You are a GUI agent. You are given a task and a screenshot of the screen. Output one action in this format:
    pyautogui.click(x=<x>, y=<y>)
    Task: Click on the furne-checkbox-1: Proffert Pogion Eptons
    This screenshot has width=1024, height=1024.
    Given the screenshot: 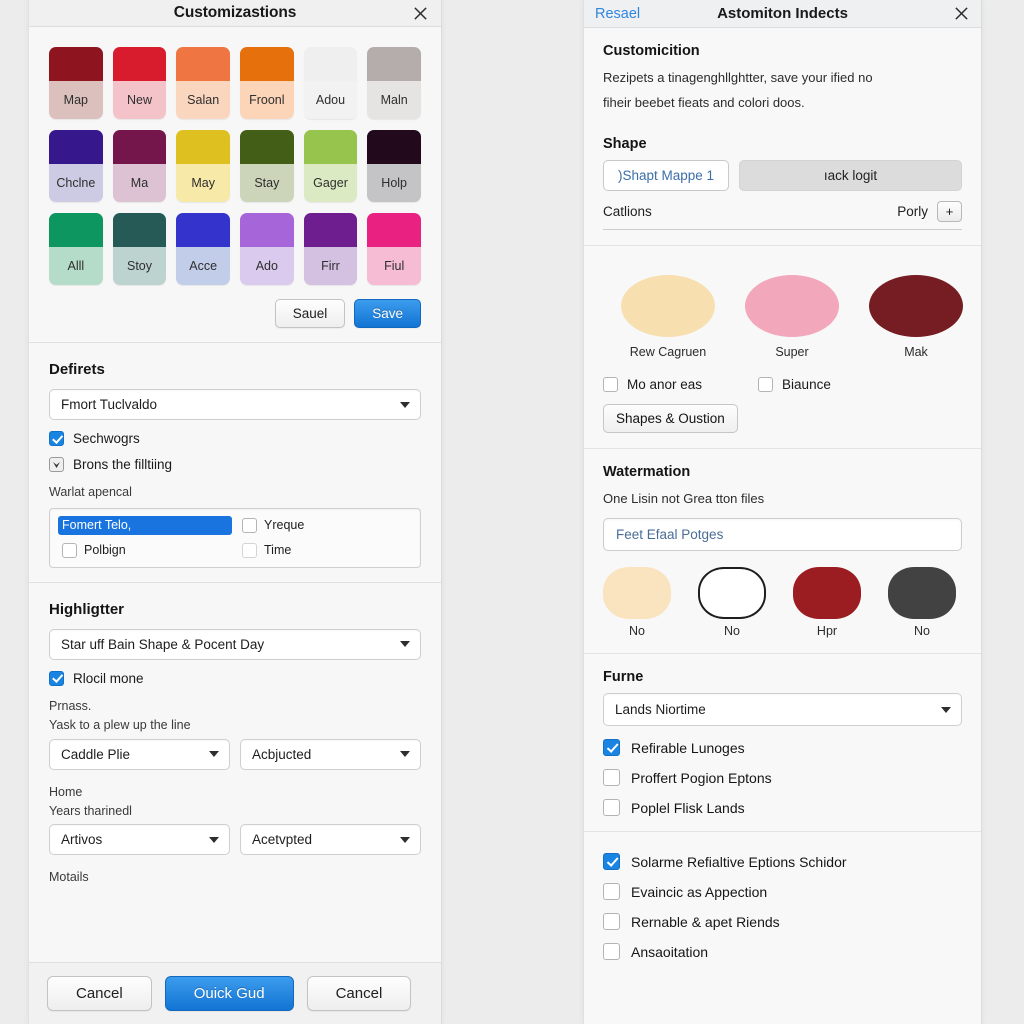 What is the action you would take?
    pyautogui.click(x=782, y=778)
    